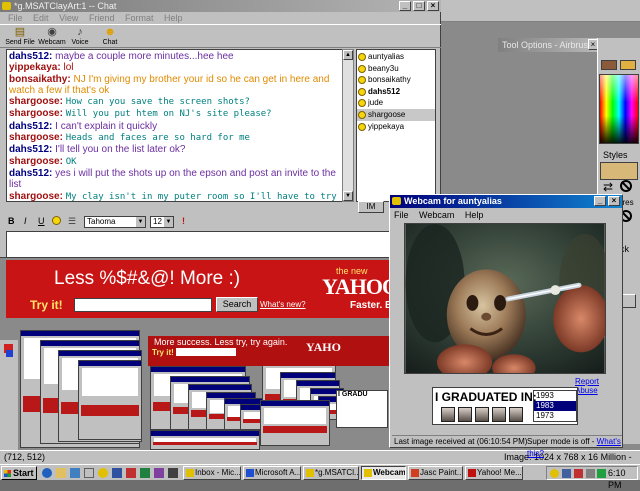 This screenshot has width=640, height=491. Describe the element at coordinates (9, 353) in the screenshot. I see `paint-tool-icon` at that location.